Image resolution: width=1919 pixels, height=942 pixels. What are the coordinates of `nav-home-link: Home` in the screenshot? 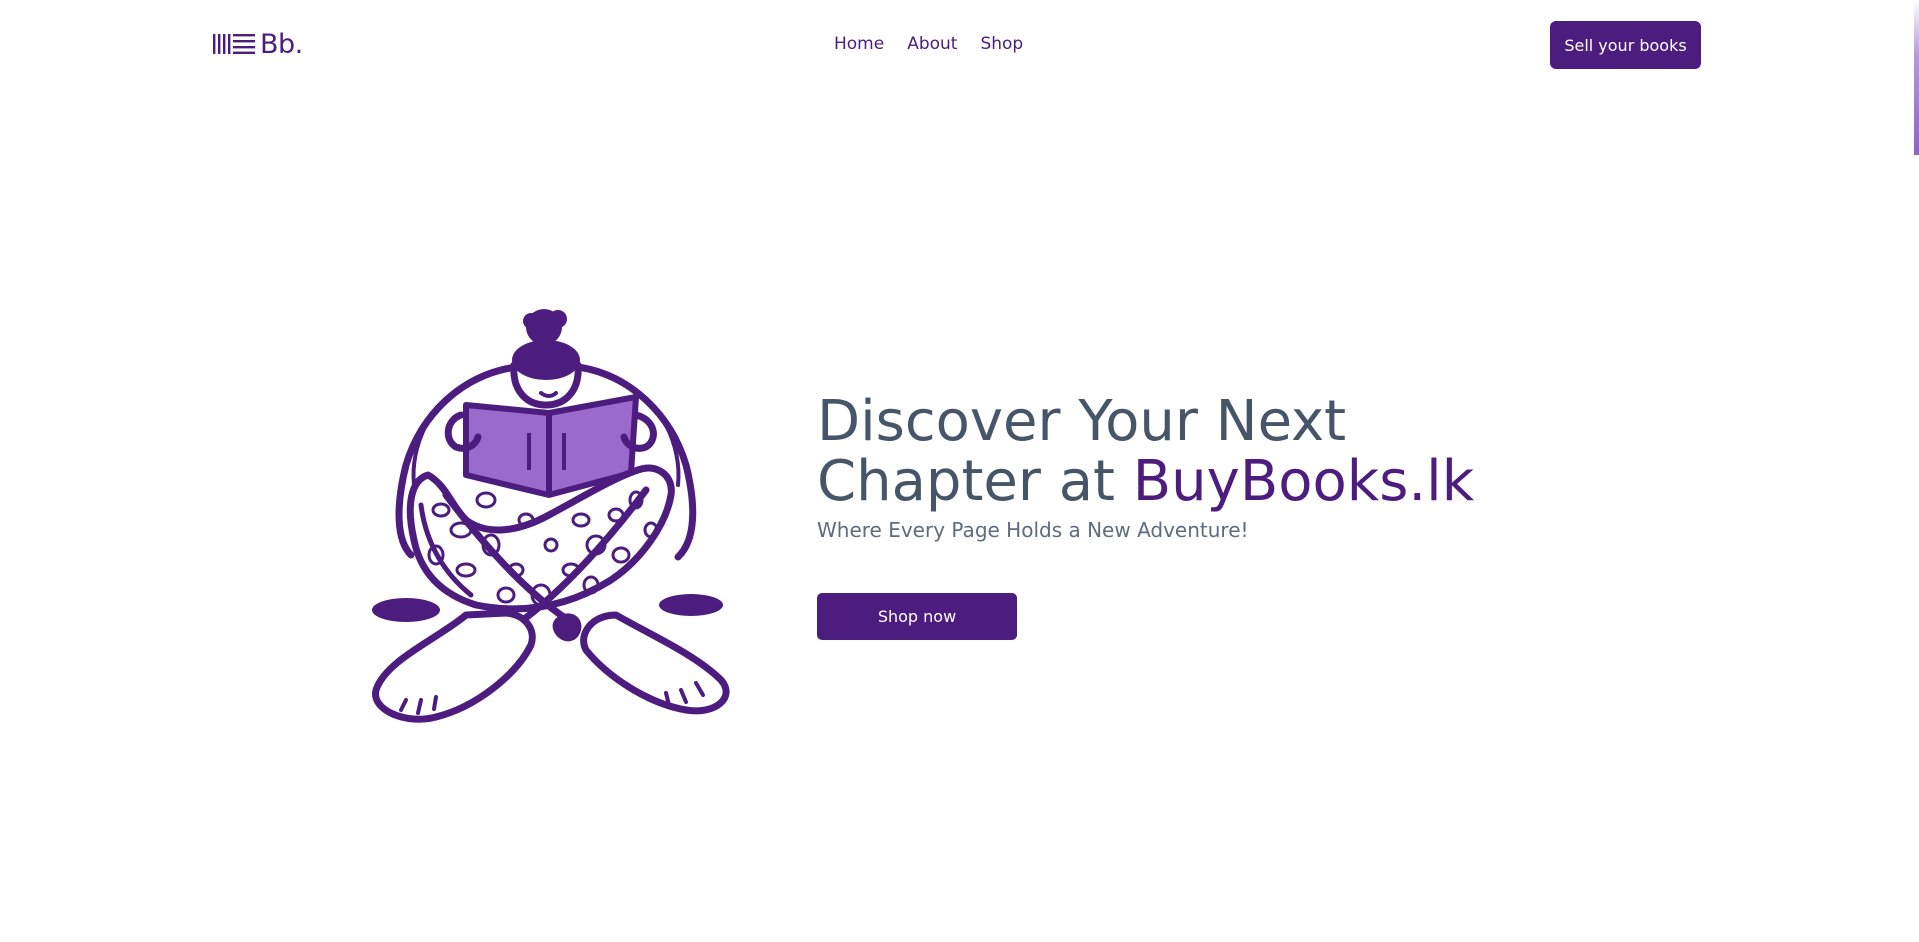 It's located at (859, 44).